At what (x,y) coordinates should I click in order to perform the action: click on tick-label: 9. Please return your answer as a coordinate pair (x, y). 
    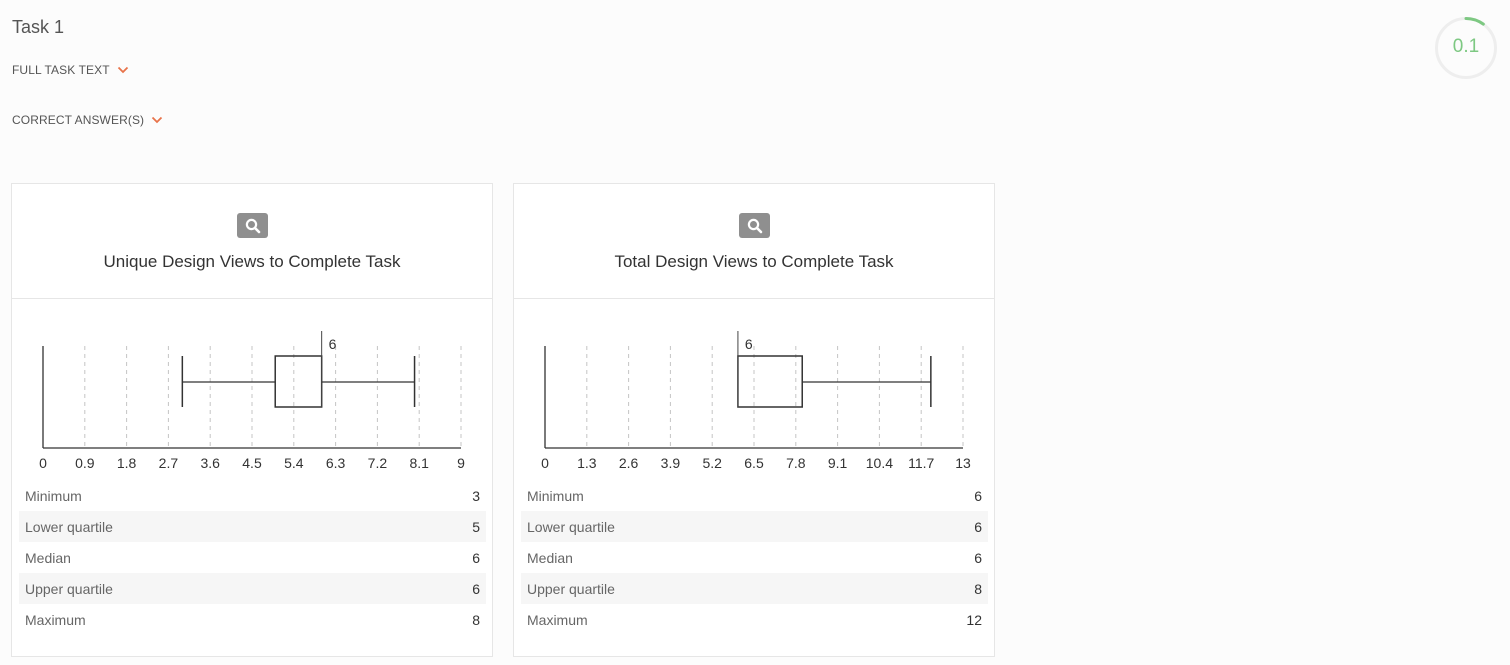
    Looking at the image, I should click on (461, 462).